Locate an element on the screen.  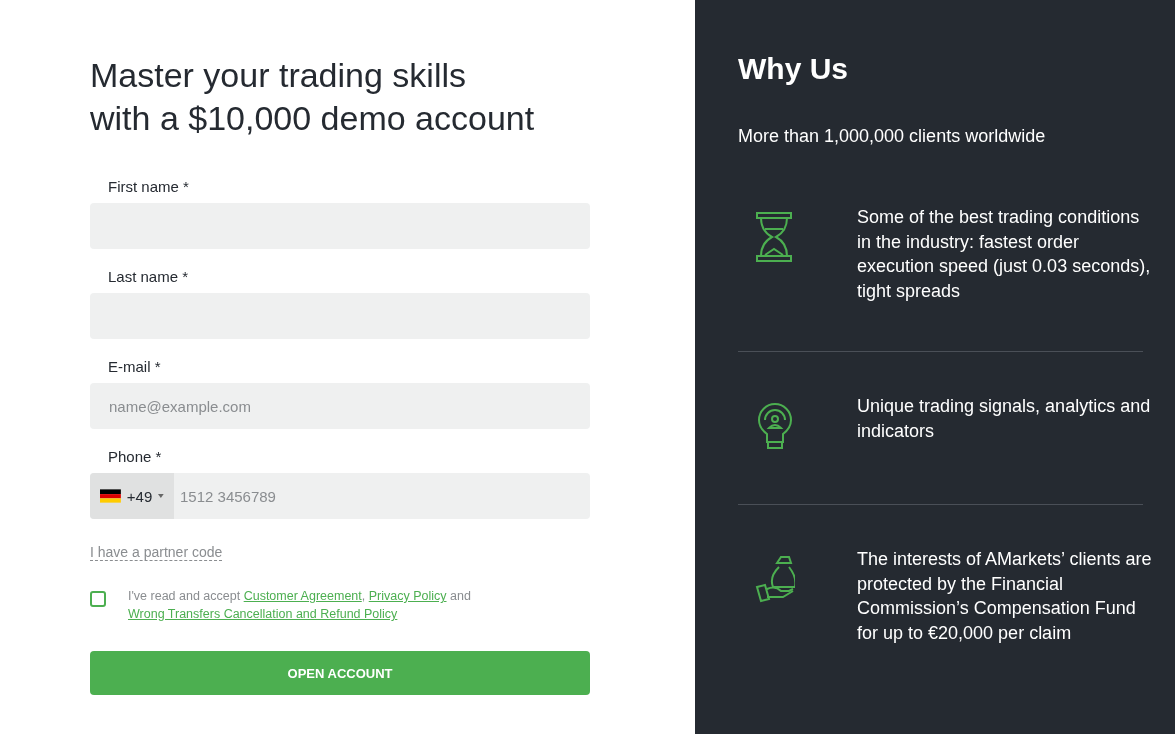
section-heading: Why Us is located at coordinates (793, 69).